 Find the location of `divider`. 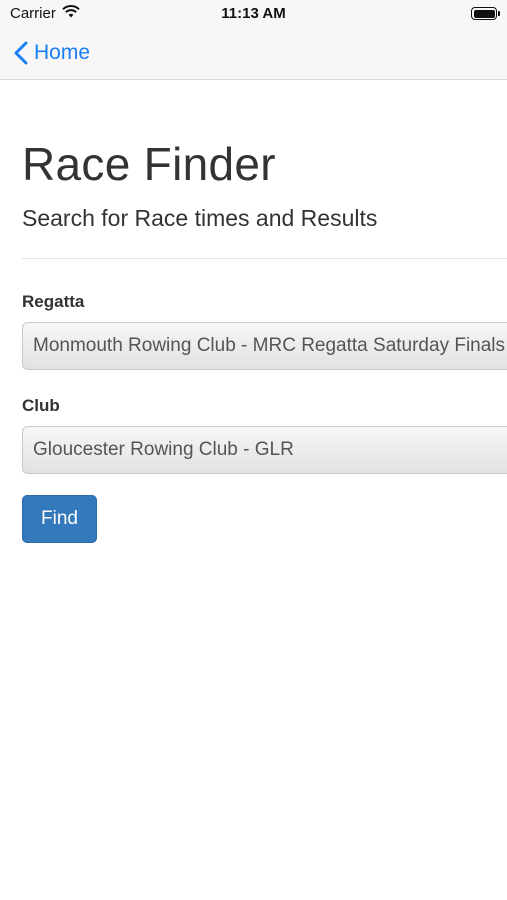

divider is located at coordinates (264, 258).